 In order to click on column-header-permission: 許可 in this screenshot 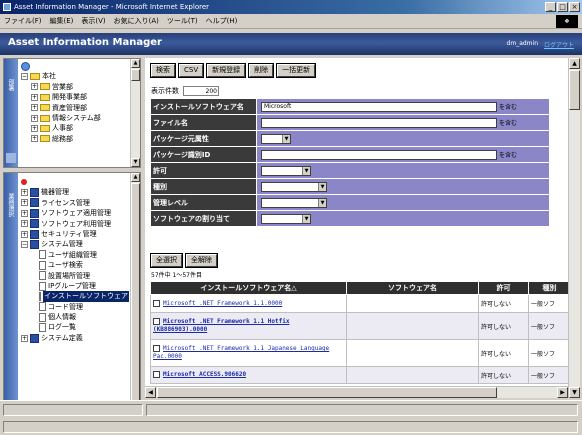, I will do `click(503, 288)`.